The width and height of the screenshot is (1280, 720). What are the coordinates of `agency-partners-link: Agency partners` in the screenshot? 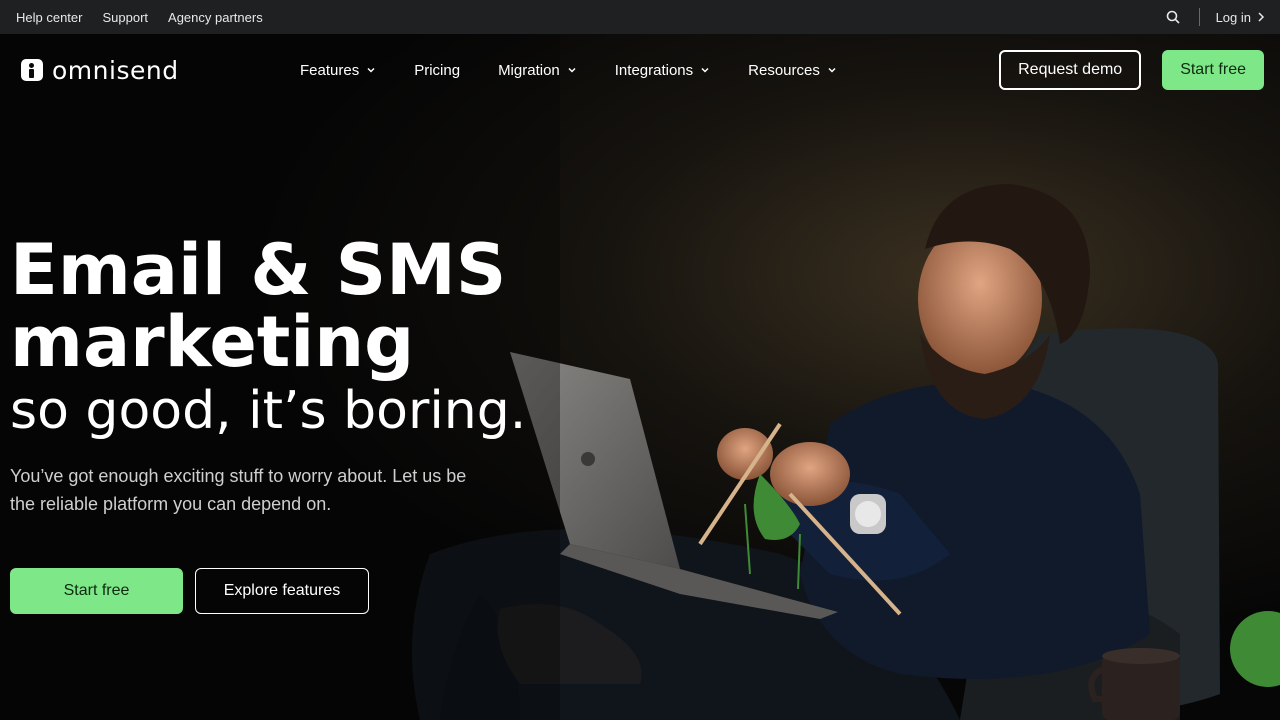 It's located at (215, 17).